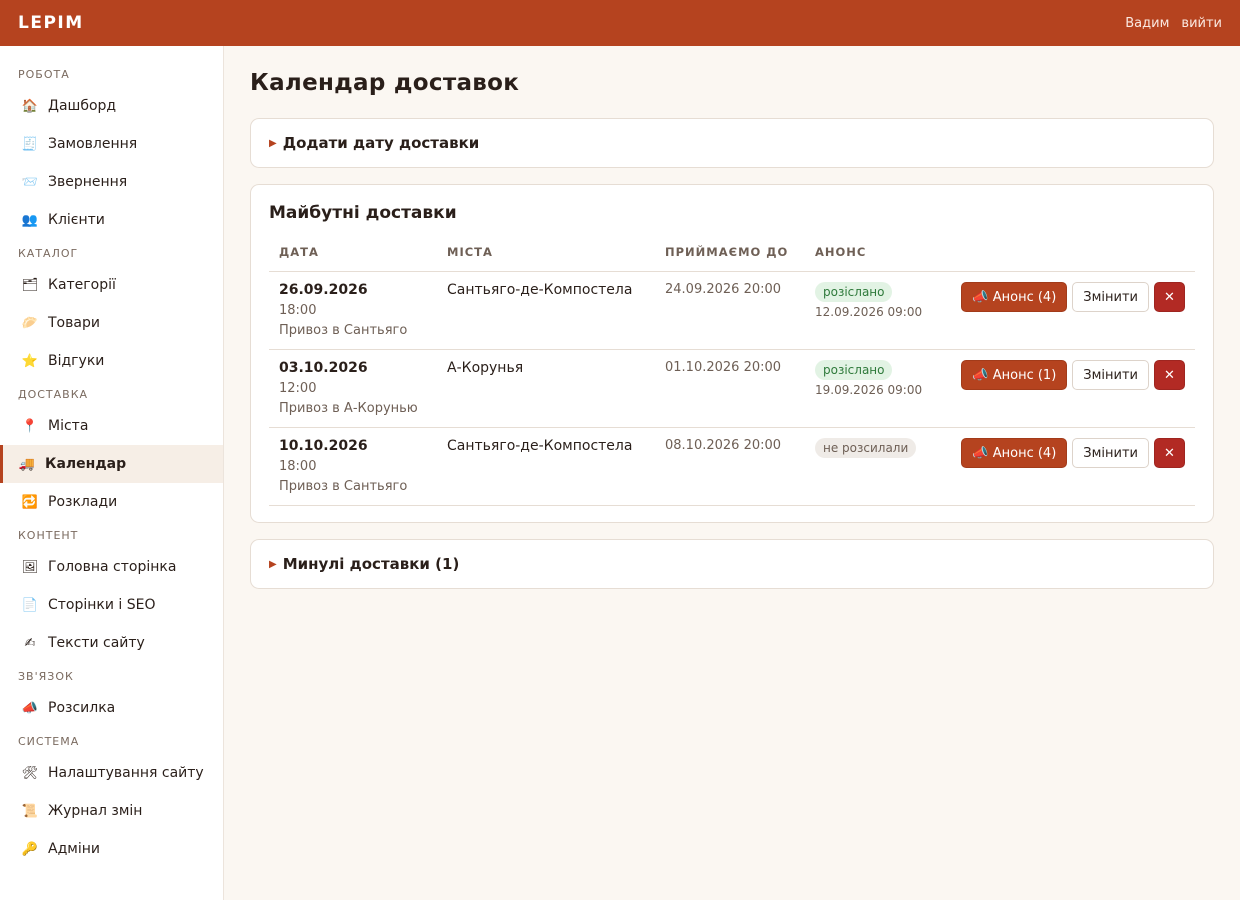  What do you see at coordinates (732, 143) in the screenshot?
I see `add-delivery-toggle: ▶ Додати дату доставки` at bounding box center [732, 143].